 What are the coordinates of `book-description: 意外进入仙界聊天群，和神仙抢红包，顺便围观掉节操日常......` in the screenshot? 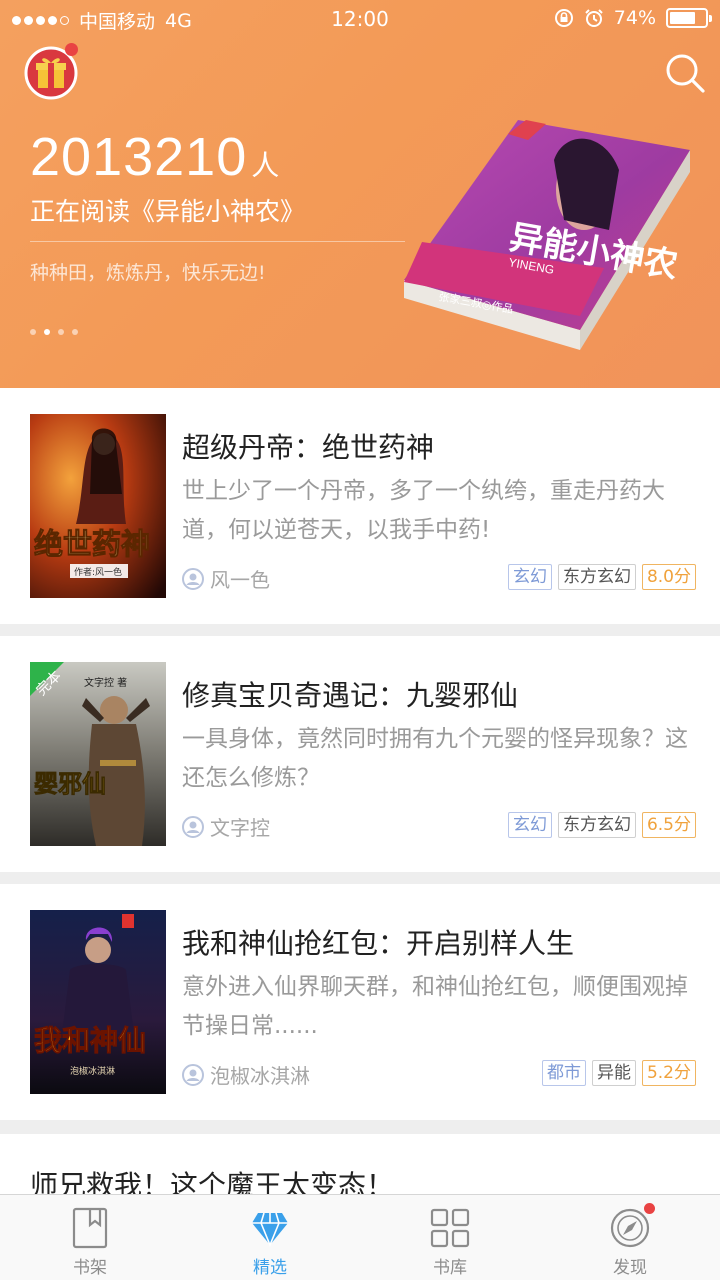 It's located at (435, 1006).